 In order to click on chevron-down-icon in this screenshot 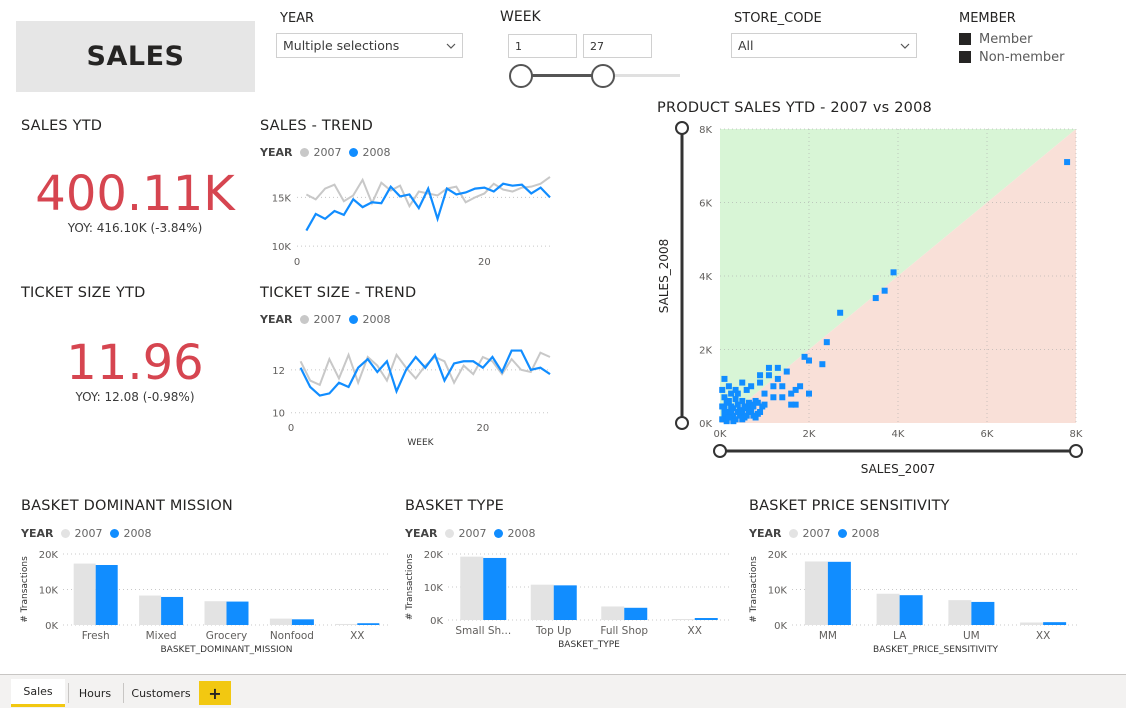, I will do `click(451, 46)`.